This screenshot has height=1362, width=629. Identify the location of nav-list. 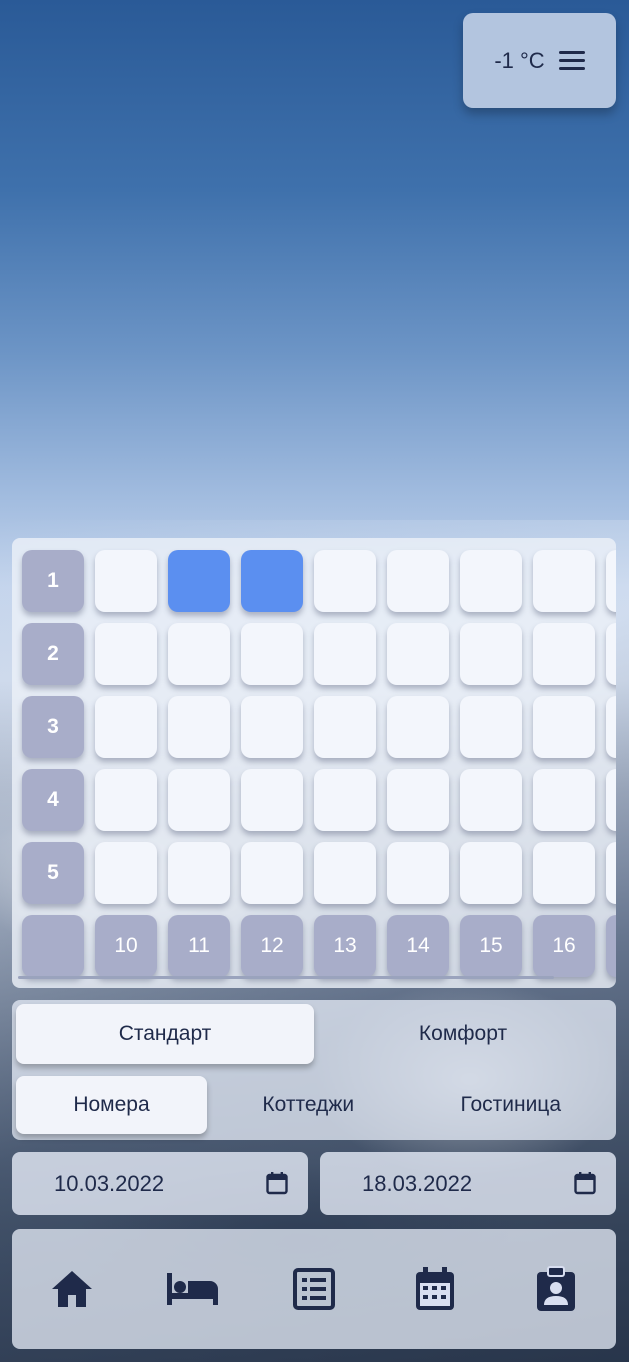
(314, 1289).